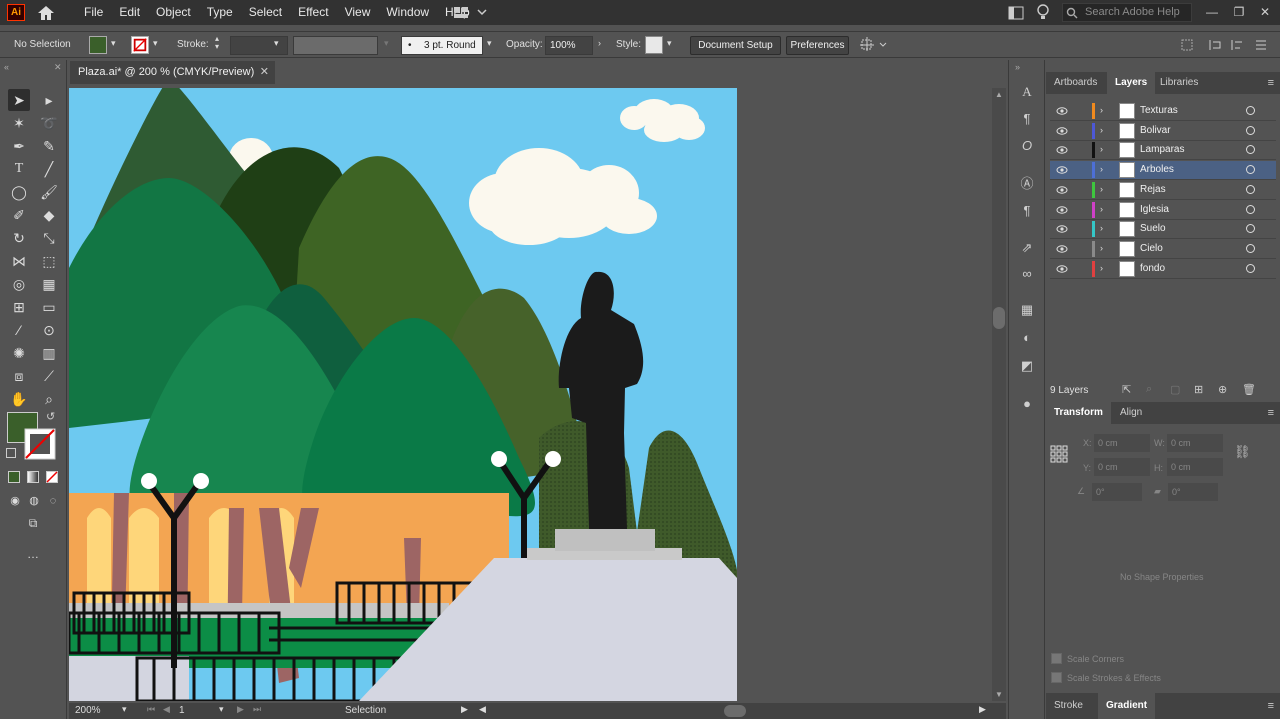  I want to click on rotate-angle-field: 0°, so click(1117, 492).